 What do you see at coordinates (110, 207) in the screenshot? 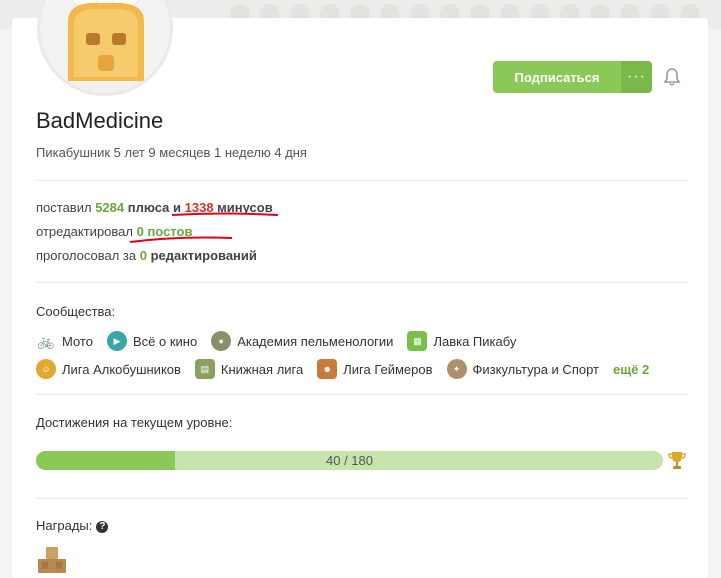
I see `pluses-count: 5284` at bounding box center [110, 207].